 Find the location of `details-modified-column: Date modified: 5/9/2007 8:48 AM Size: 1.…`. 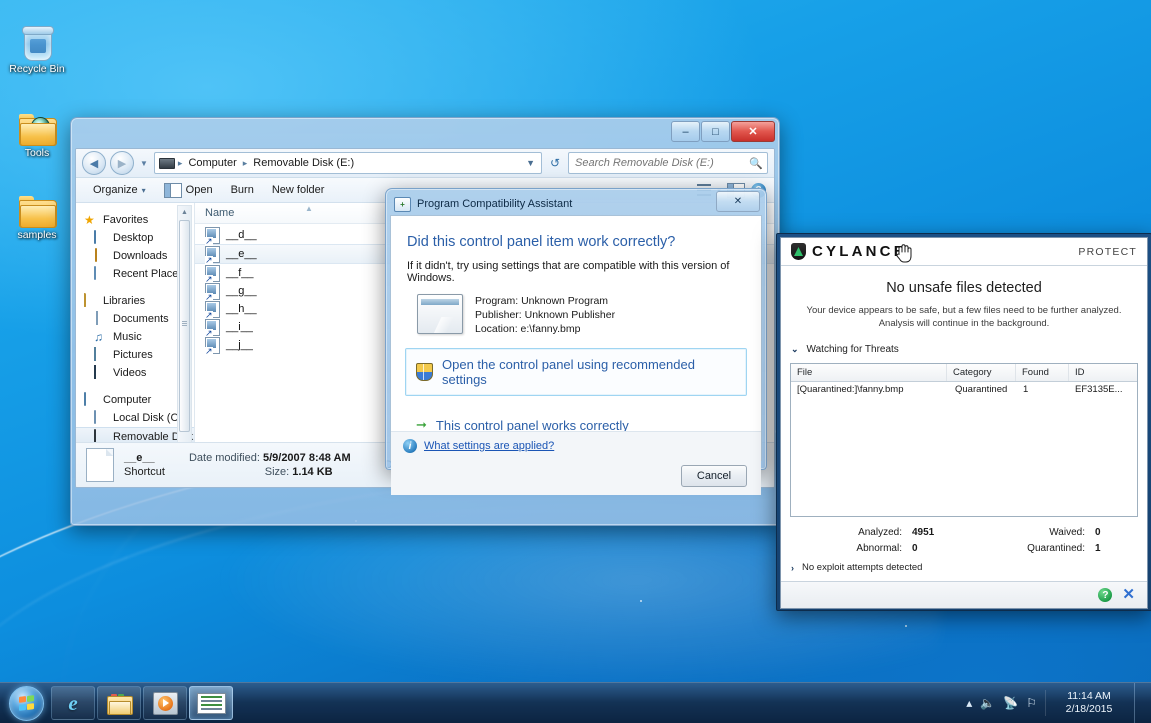

details-modified-column: Date modified: 5/9/2007 8:48 AM Size: 1.… is located at coordinates (270, 465).